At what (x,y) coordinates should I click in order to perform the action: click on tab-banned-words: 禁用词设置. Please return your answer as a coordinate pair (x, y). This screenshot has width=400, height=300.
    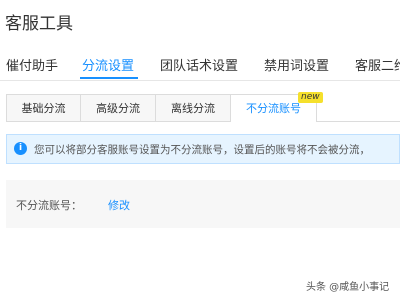
    Looking at the image, I should click on (296, 64).